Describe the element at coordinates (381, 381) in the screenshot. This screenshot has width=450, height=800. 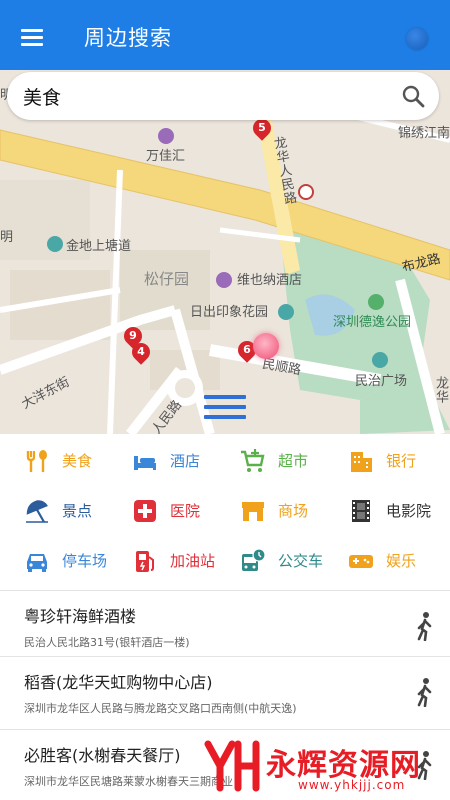
I see `map-label-minzhi-plaza: 民治广场` at that location.